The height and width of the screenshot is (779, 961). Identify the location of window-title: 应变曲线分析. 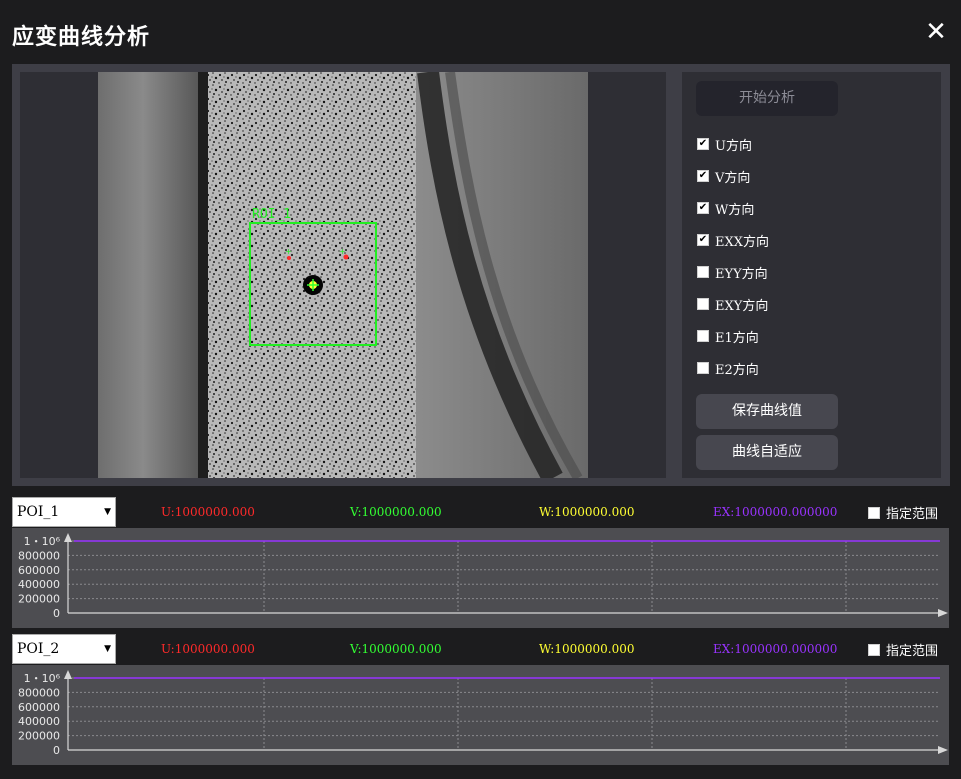
(81, 37).